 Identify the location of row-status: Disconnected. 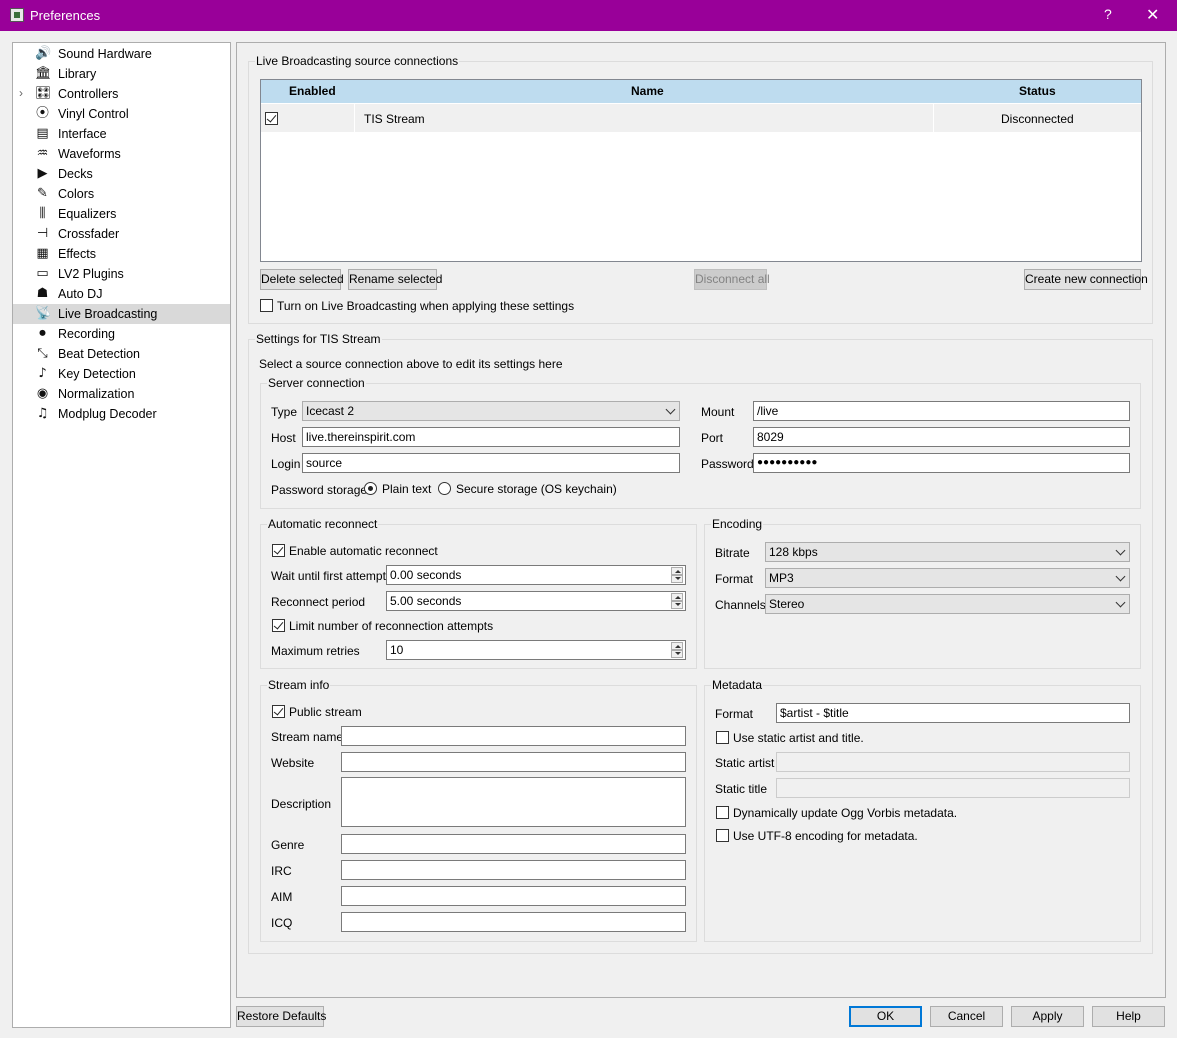
(1037, 119).